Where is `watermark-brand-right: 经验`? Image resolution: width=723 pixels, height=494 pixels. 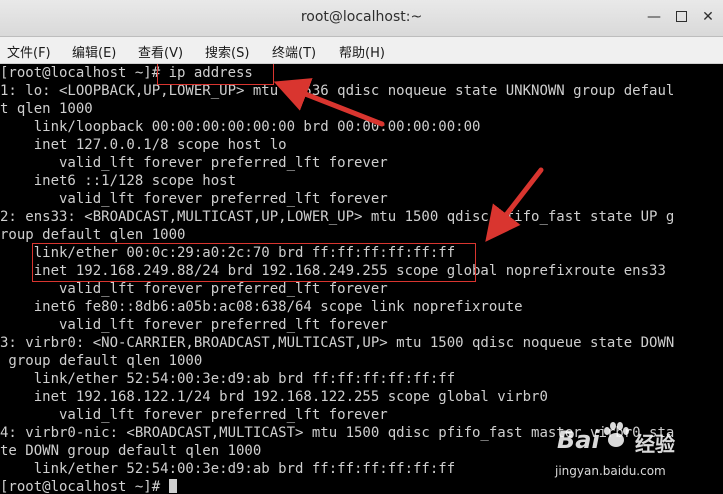
watermark-brand-right: 经验 is located at coordinates (655, 444).